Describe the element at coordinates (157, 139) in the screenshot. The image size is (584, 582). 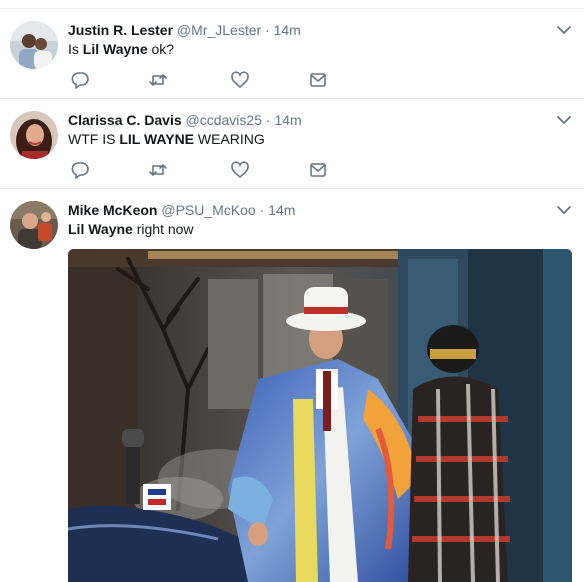
I see `tweet-text-bold: LIL WAYNE` at that location.